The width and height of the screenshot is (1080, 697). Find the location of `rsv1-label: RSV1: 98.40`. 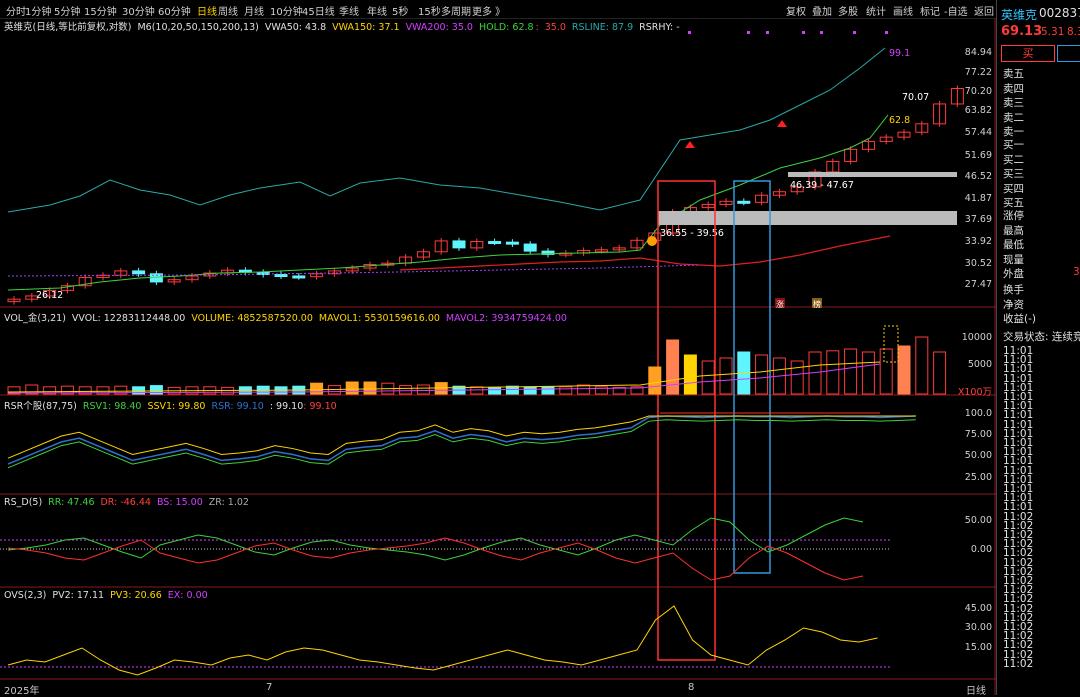

rsv1-label: RSV1: 98.40 is located at coordinates (112, 406).